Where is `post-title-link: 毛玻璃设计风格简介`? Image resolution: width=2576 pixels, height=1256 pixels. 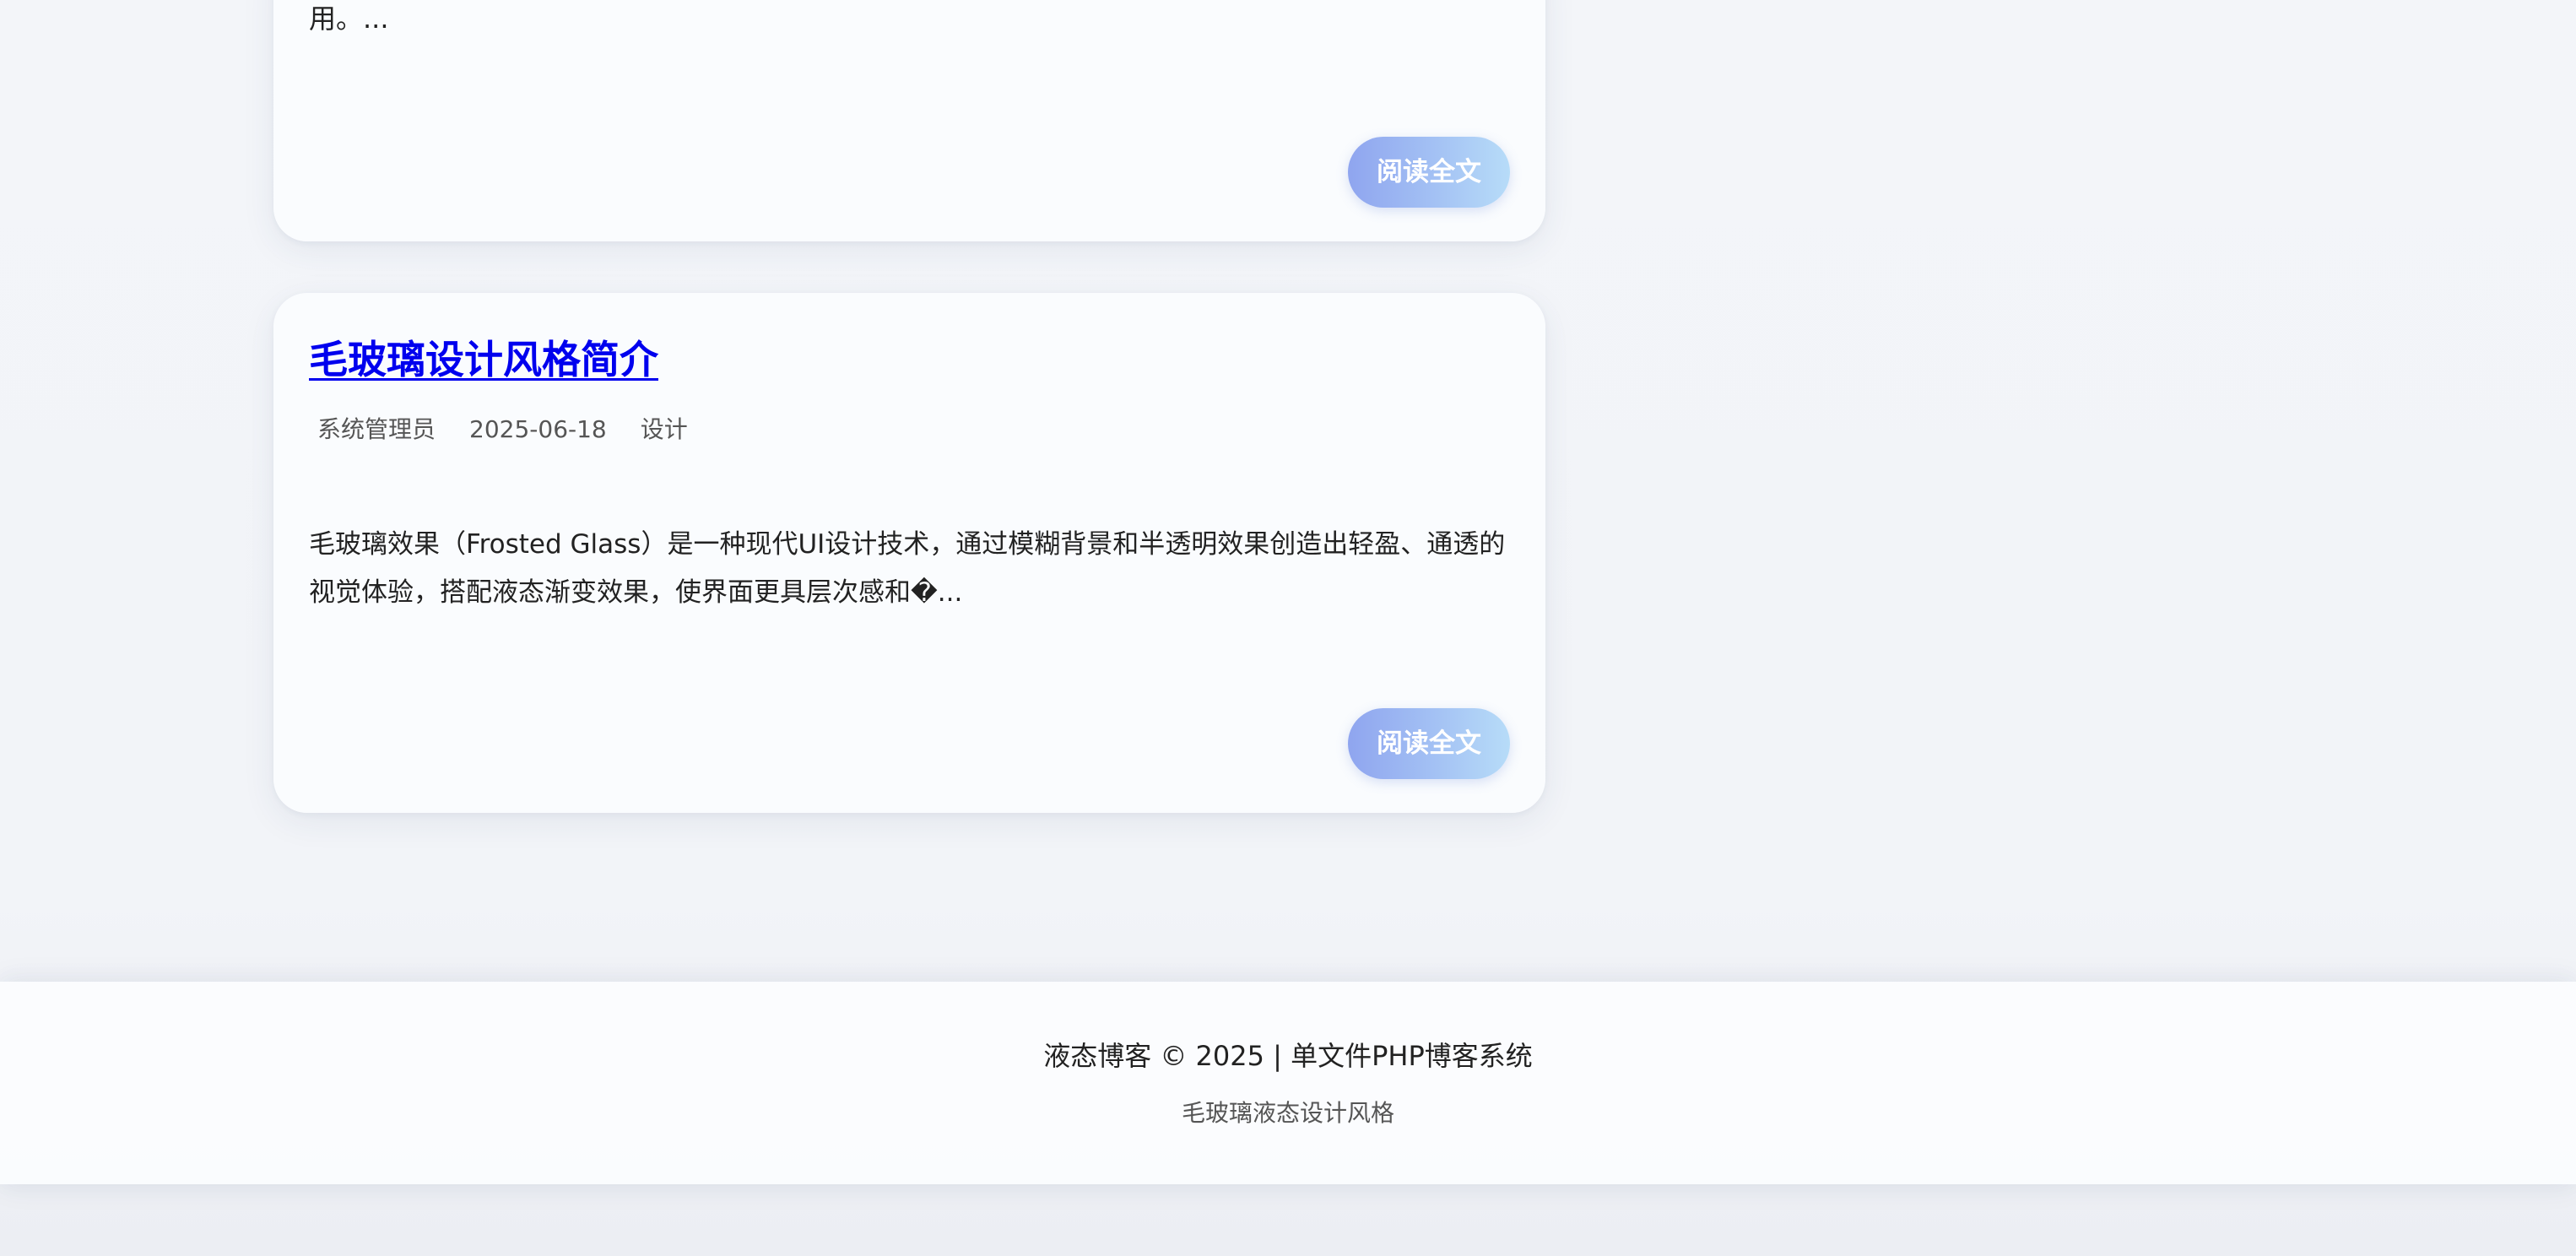
post-title-link: 毛玻璃设计风格简介 is located at coordinates (483, 359).